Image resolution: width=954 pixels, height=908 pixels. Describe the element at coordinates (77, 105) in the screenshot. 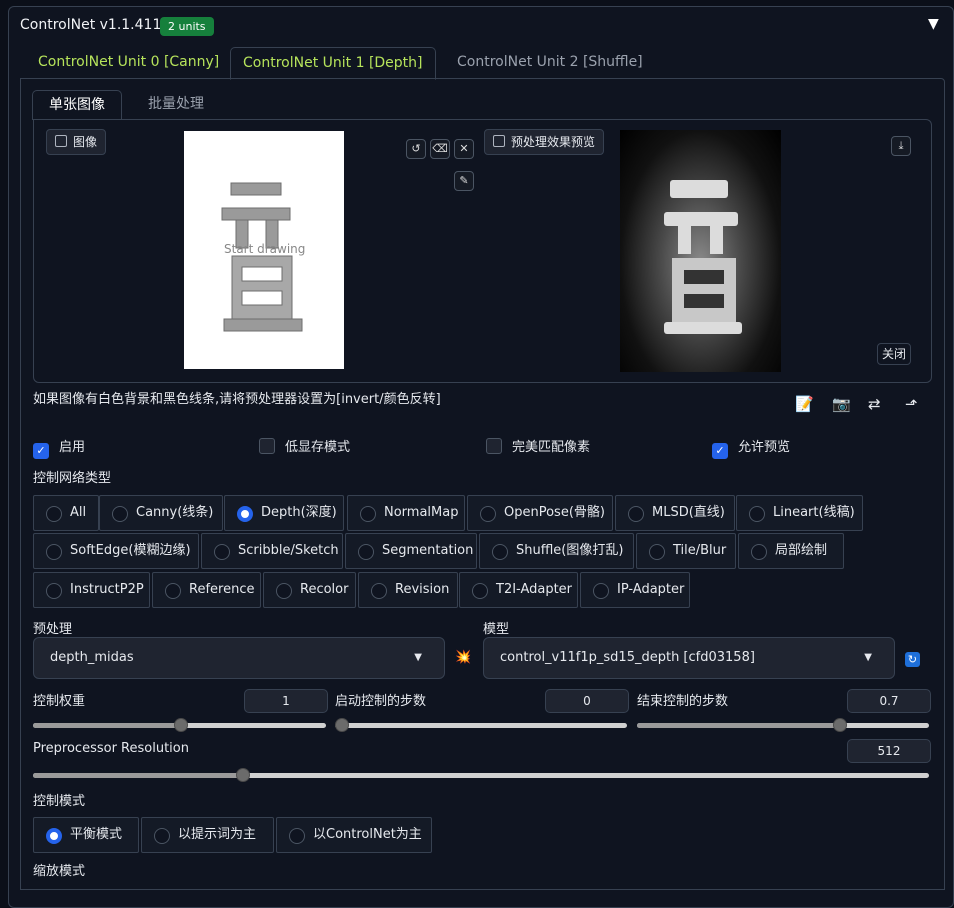

I see `tab-single-image: 单张图像` at that location.